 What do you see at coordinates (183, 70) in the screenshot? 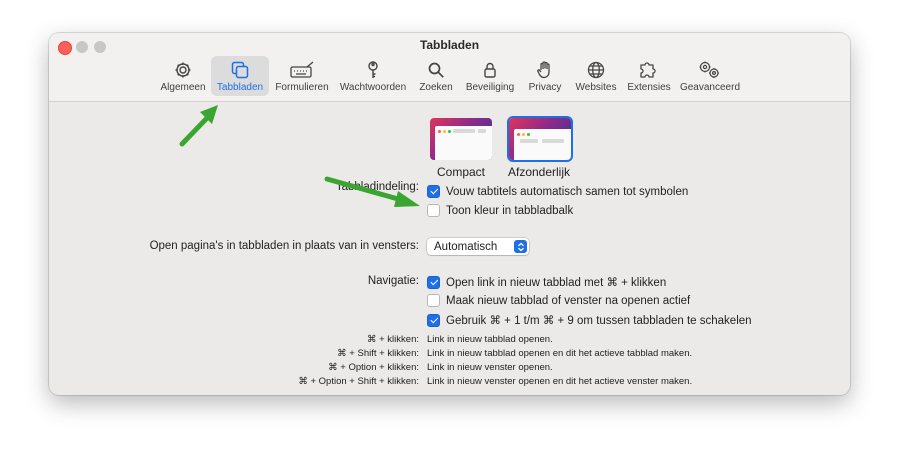
I see `gear-icon` at bounding box center [183, 70].